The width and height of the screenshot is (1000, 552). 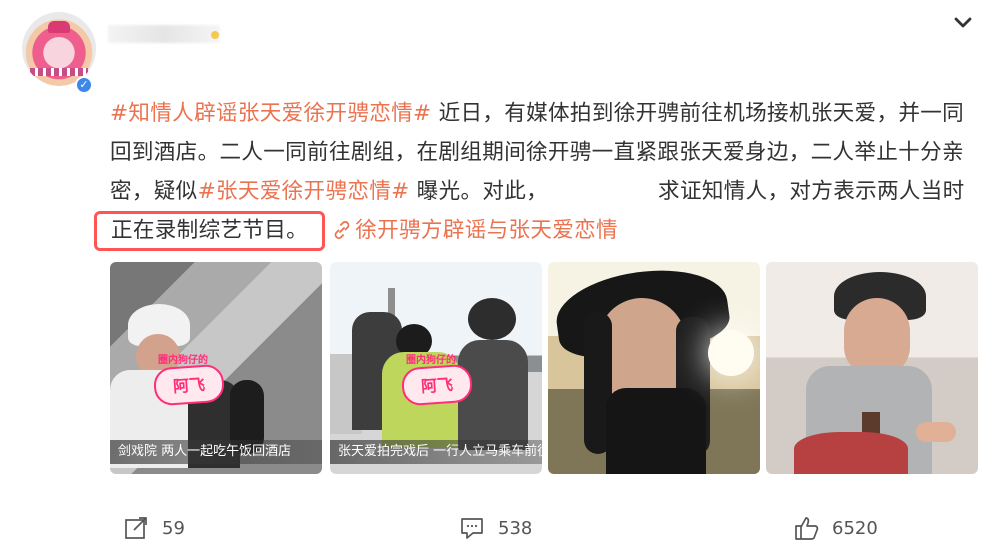 I want to click on watermark-2: 阿飞, so click(x=437, y=385).